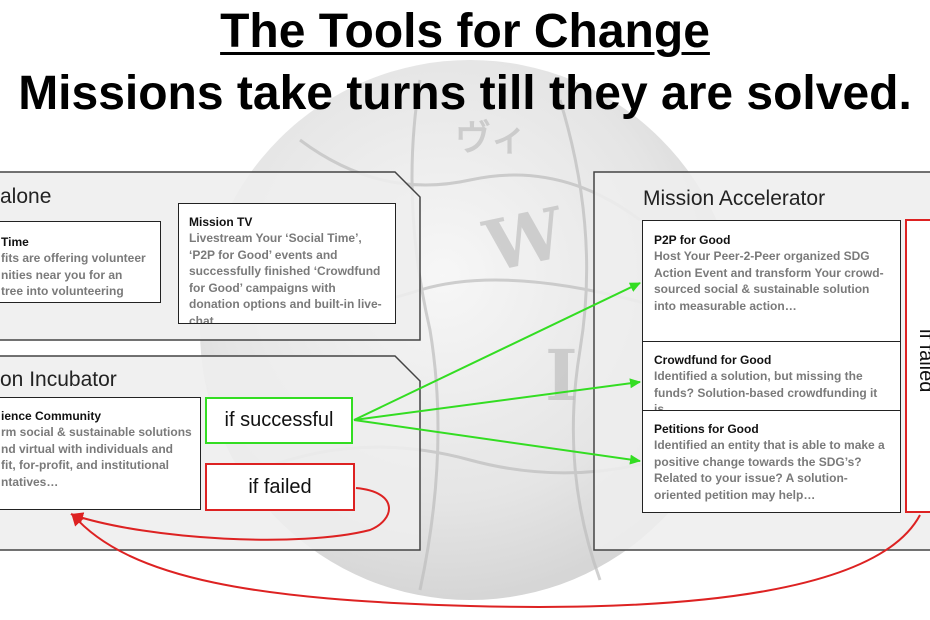 The width and height of the screenshot is (930, 620). What do you see at coordinates (230, 514) in the screenshot?
I see `arrow-failed-loop` at bounding box center [230, 514].